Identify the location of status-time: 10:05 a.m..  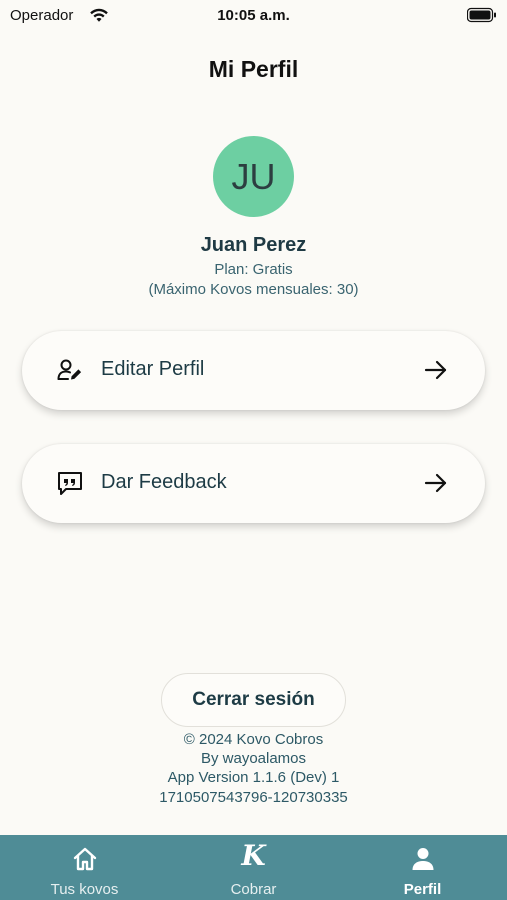
(253, 15).